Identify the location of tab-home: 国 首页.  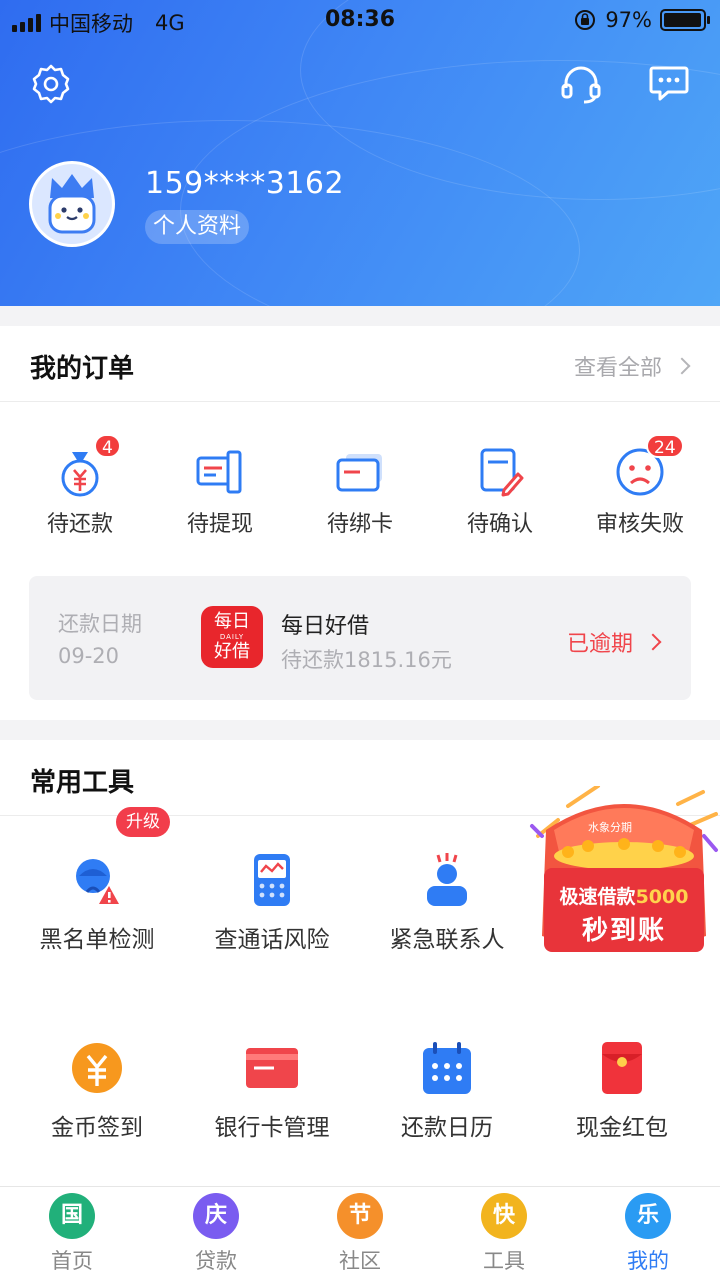
(72, 1234).